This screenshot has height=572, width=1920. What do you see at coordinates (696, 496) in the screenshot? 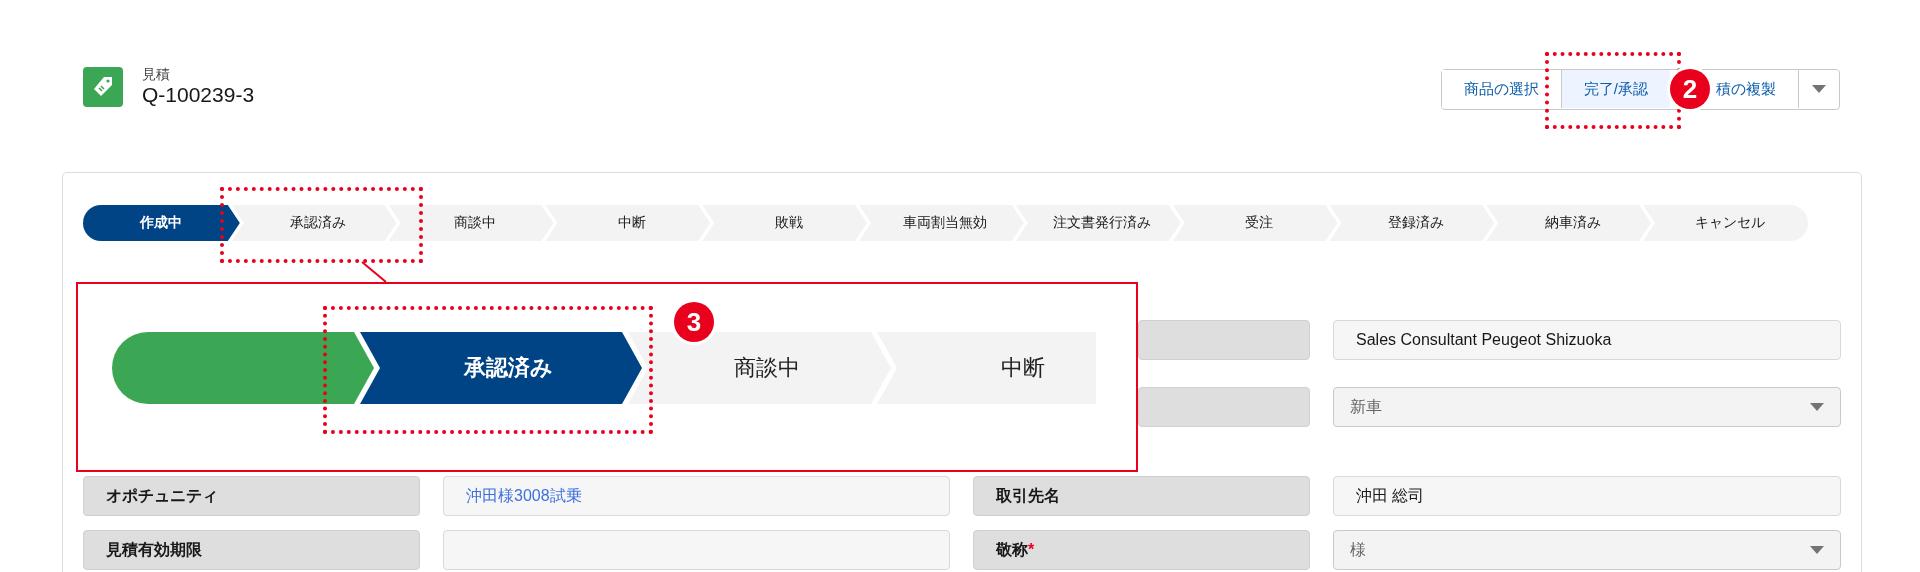
I see `record-link-field: 沖田様3008試乗` at bounding box center [696, 496].